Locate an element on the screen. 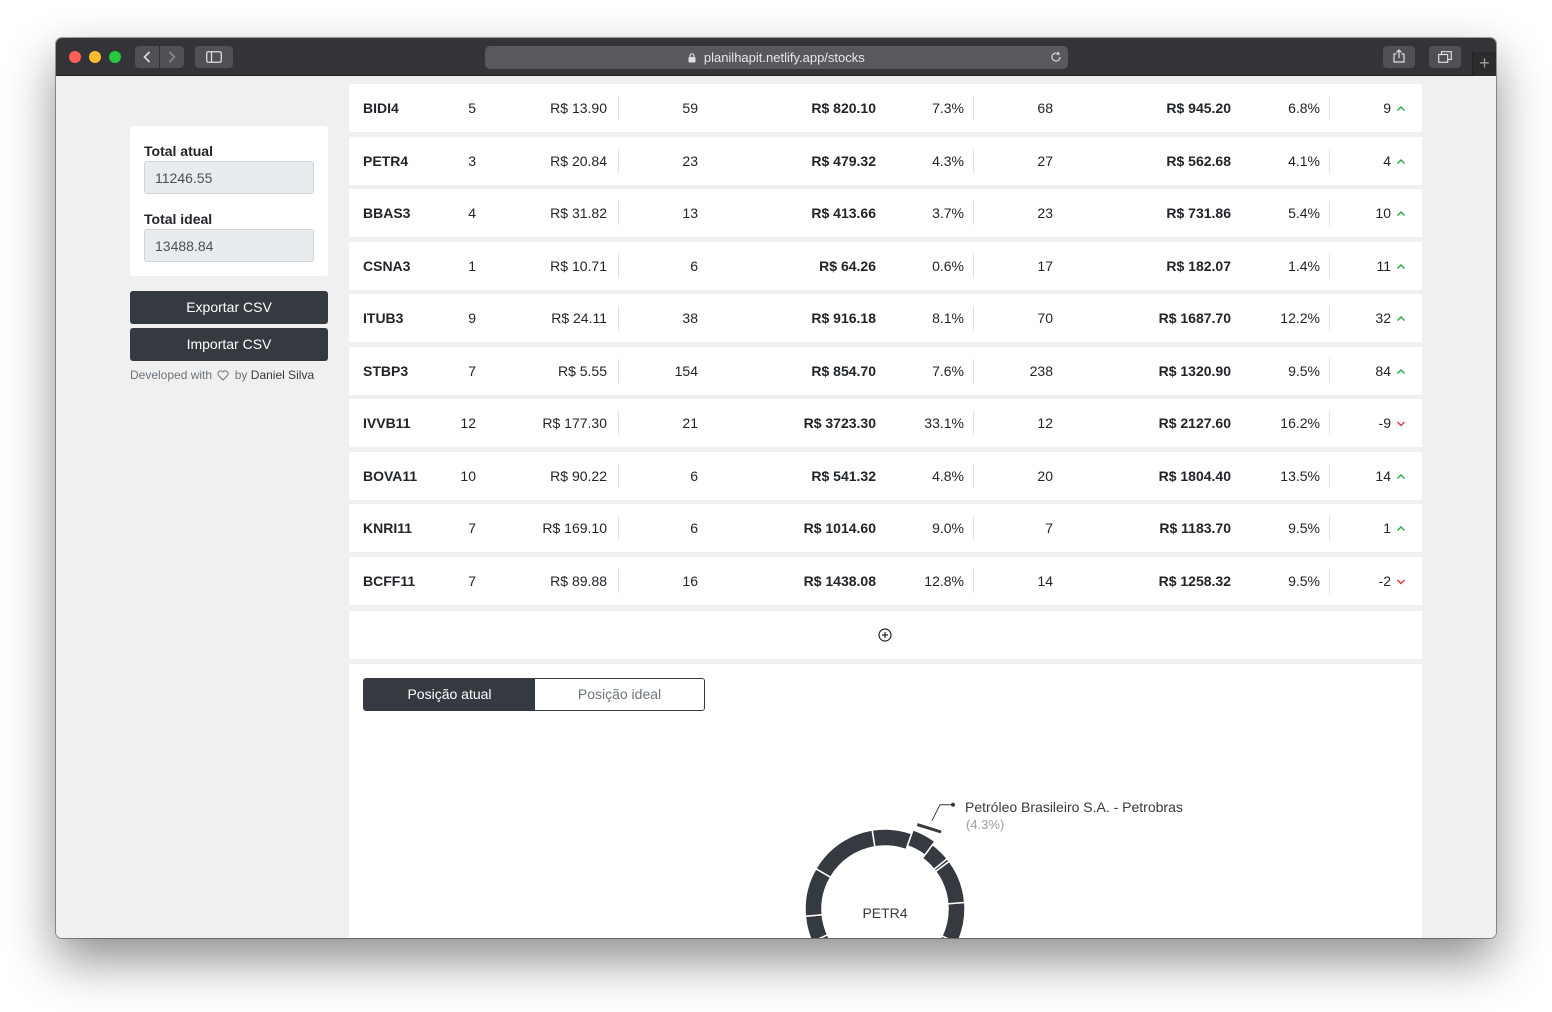 The image size is (1552, 1012). close-window-button is located at coordinates (75, 57).